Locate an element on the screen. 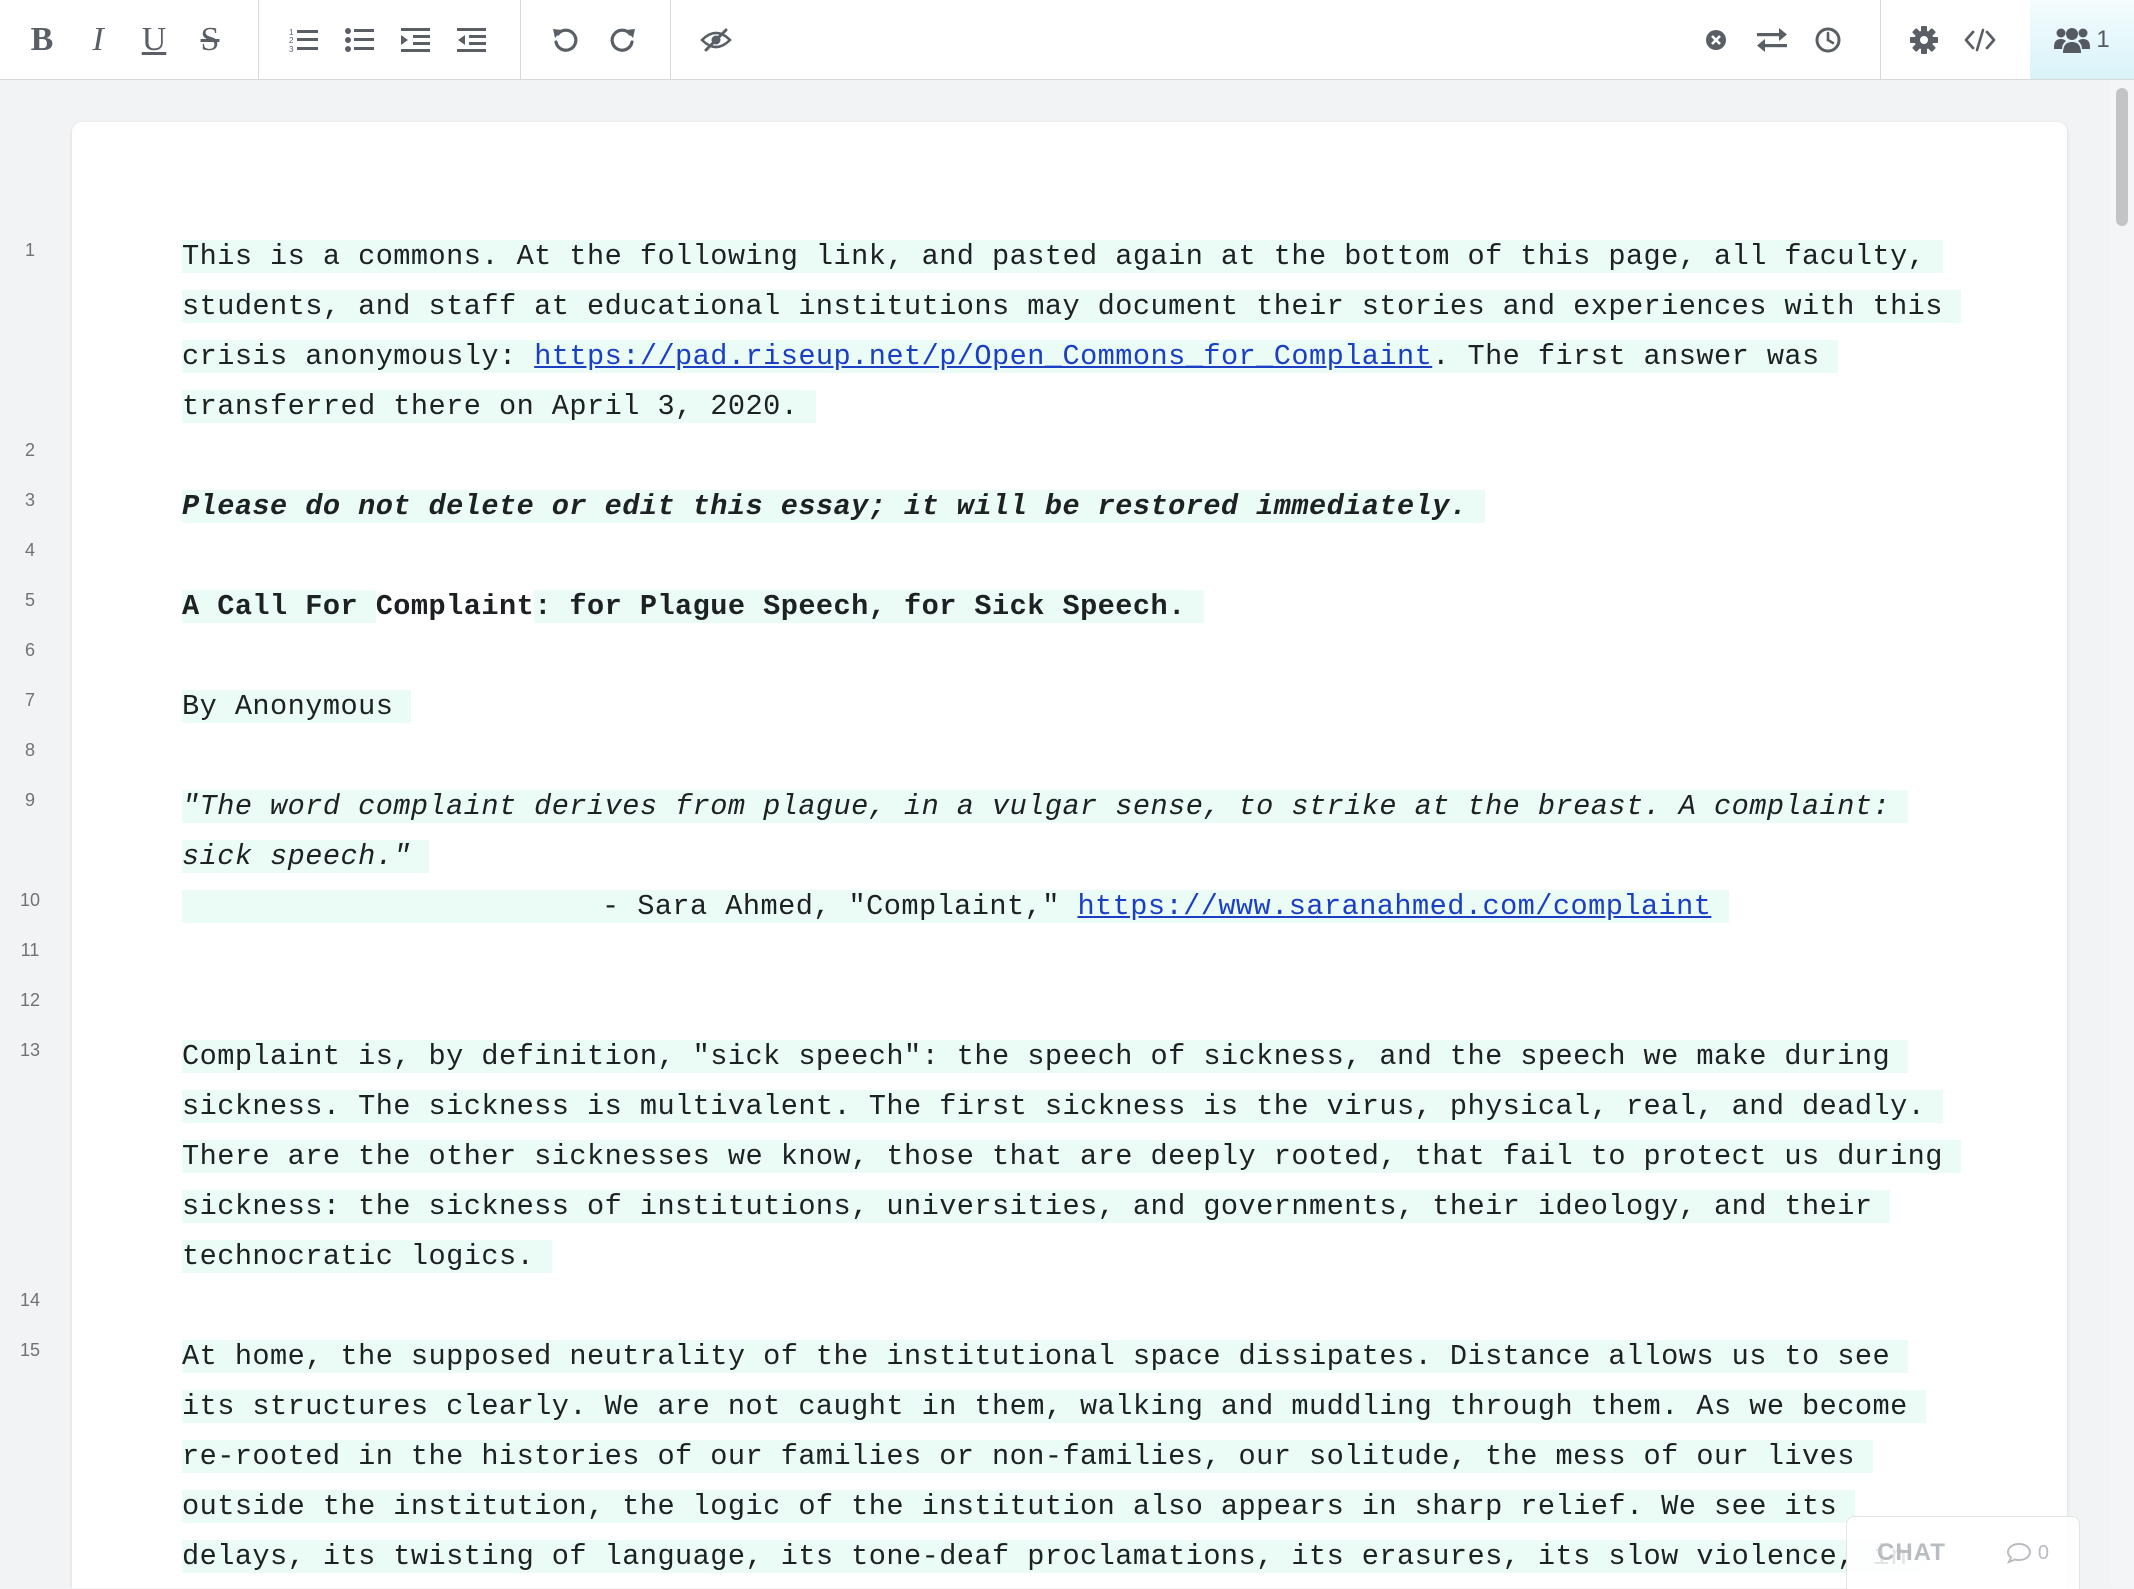  users-count: 1 is located at coordinates (2103, 39).